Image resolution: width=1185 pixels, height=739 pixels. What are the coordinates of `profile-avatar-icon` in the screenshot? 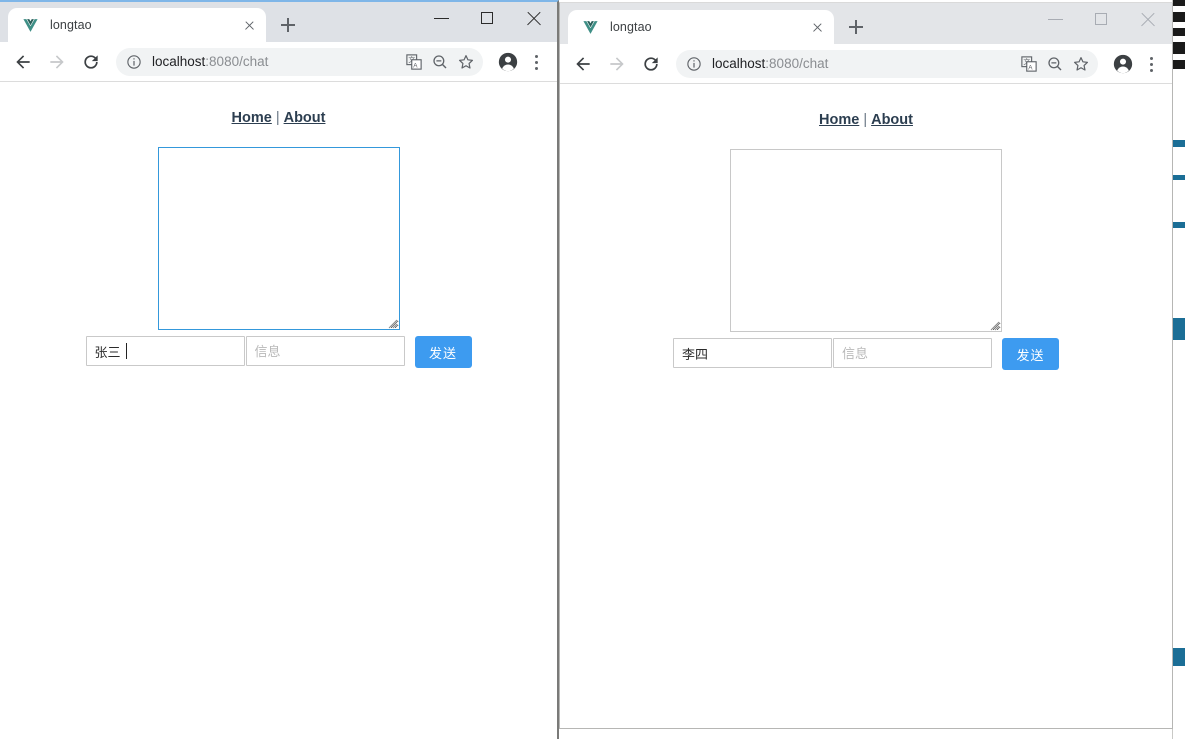 It's located at (508, 61).